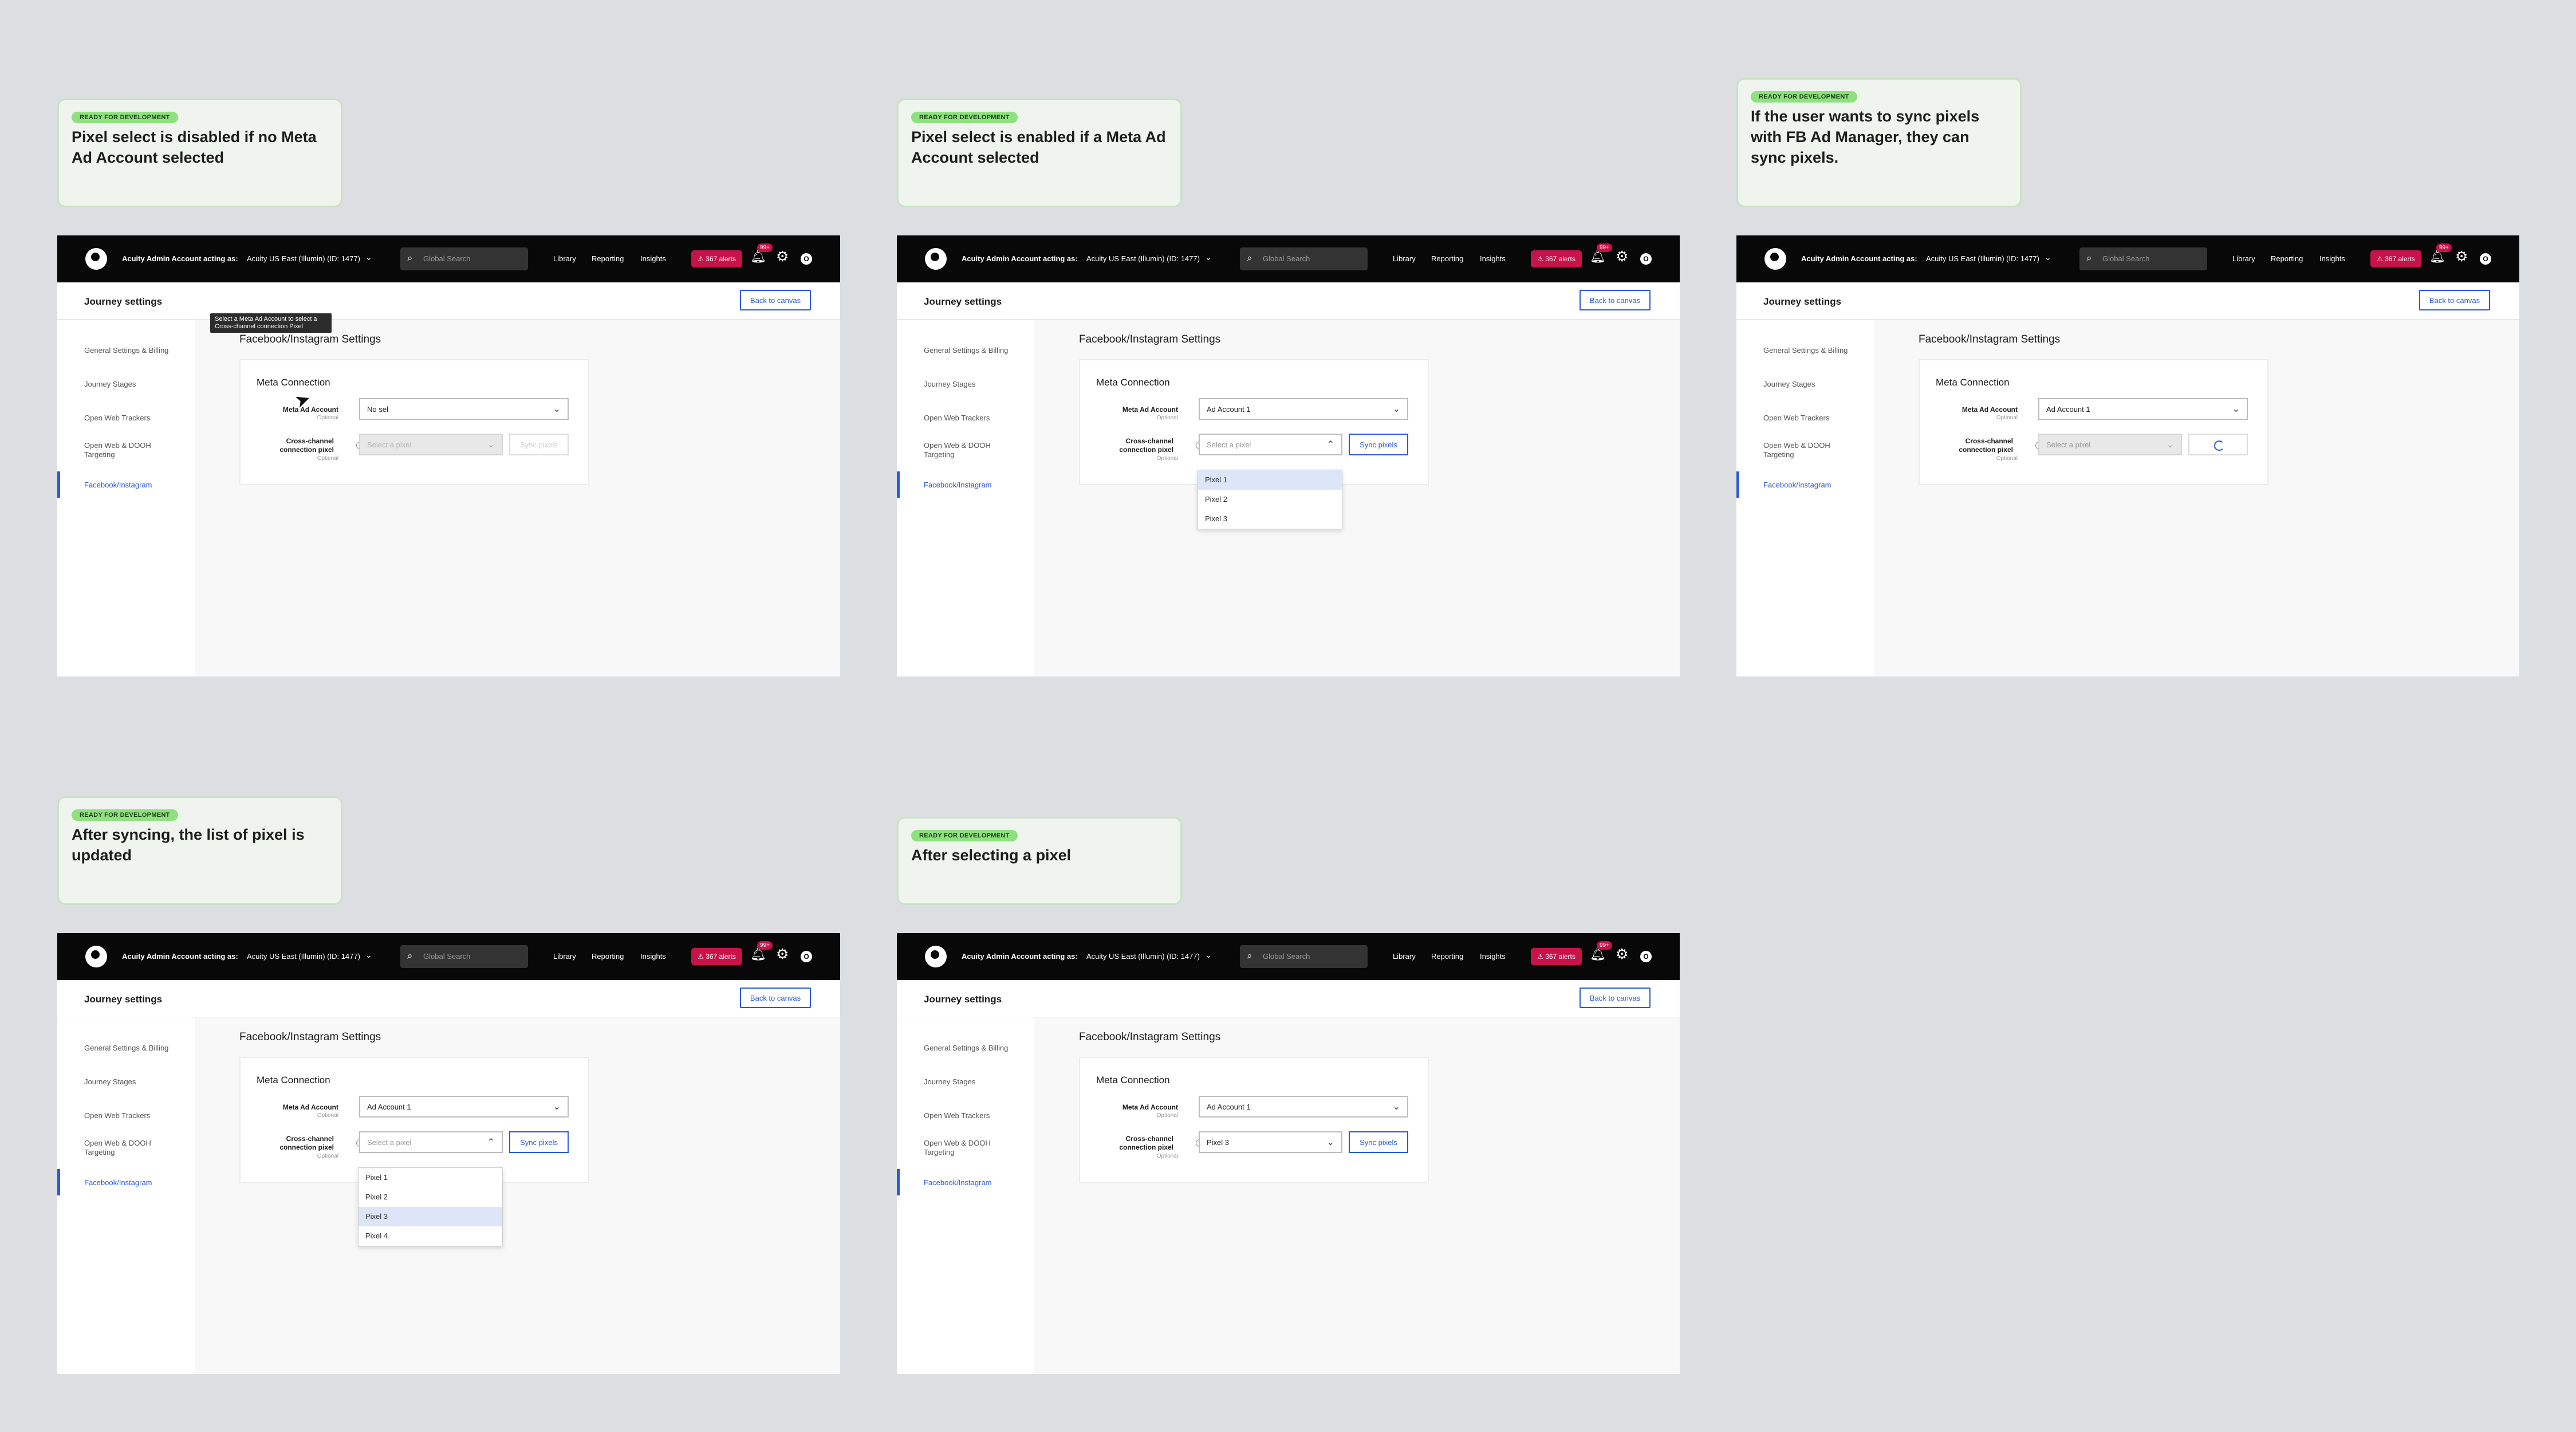 Image resolution: width=2576 pixels, height=1432 pixels. What do you see at coordinates (431, 1236) in the screenshot?
I see `dropdown-option: Pixel 4` at bounding box center [431, 1236].